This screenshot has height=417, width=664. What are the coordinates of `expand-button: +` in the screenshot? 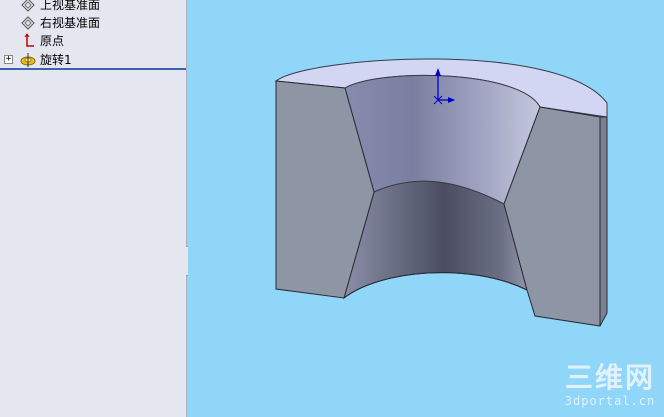 It's located at (8, 59).